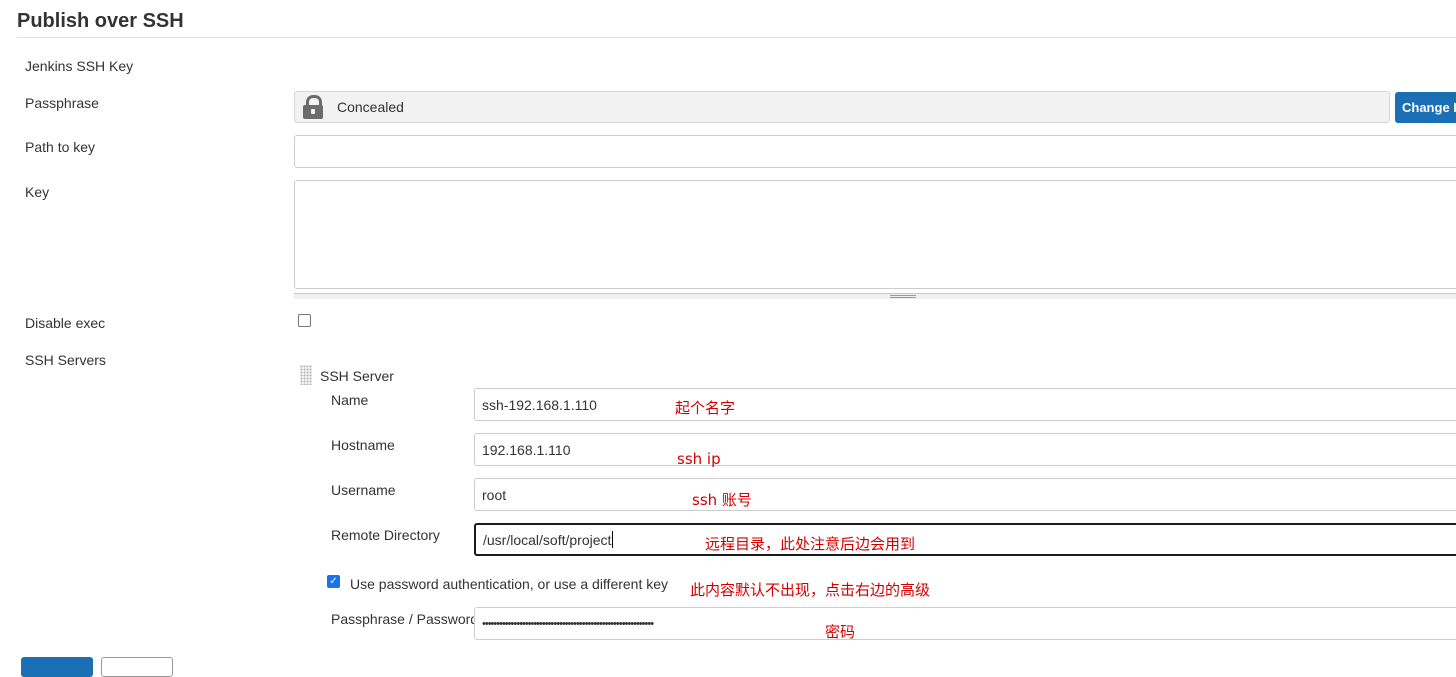  Describe the element at coordinates (65, 323) in the screenshot. I see `disable-exec-label: Disable exec` at that location.